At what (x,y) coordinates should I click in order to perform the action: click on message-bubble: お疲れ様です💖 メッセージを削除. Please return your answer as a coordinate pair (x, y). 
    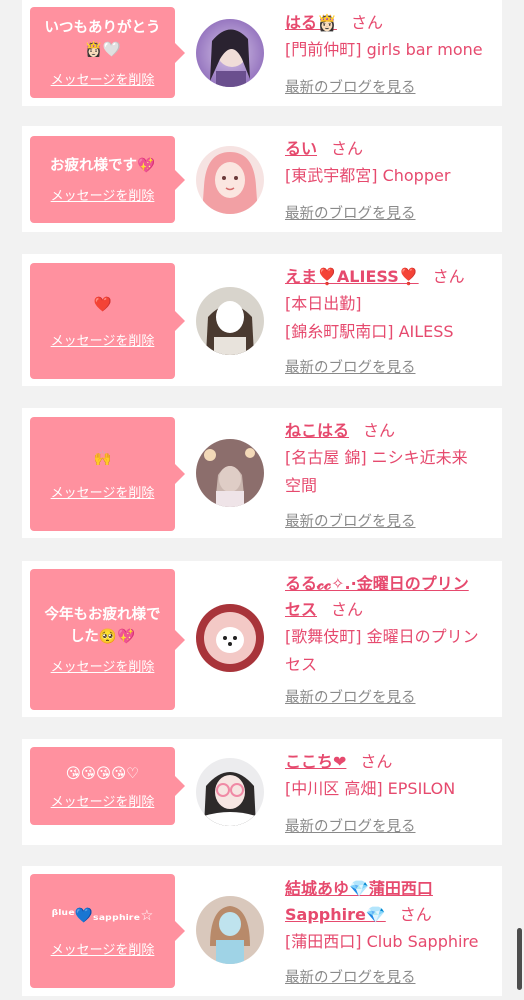
    Looking at the image, I should click on (102, 179).